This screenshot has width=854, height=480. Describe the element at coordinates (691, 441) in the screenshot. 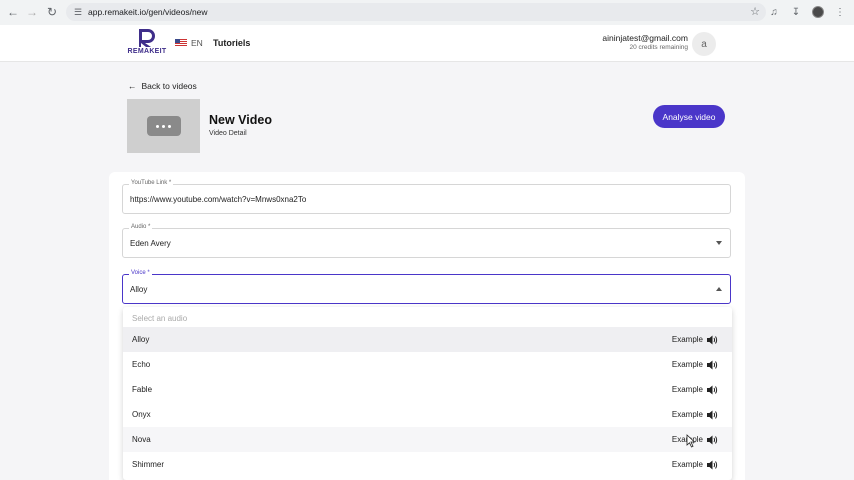

I see `mouse-cursor-icon` at that location.